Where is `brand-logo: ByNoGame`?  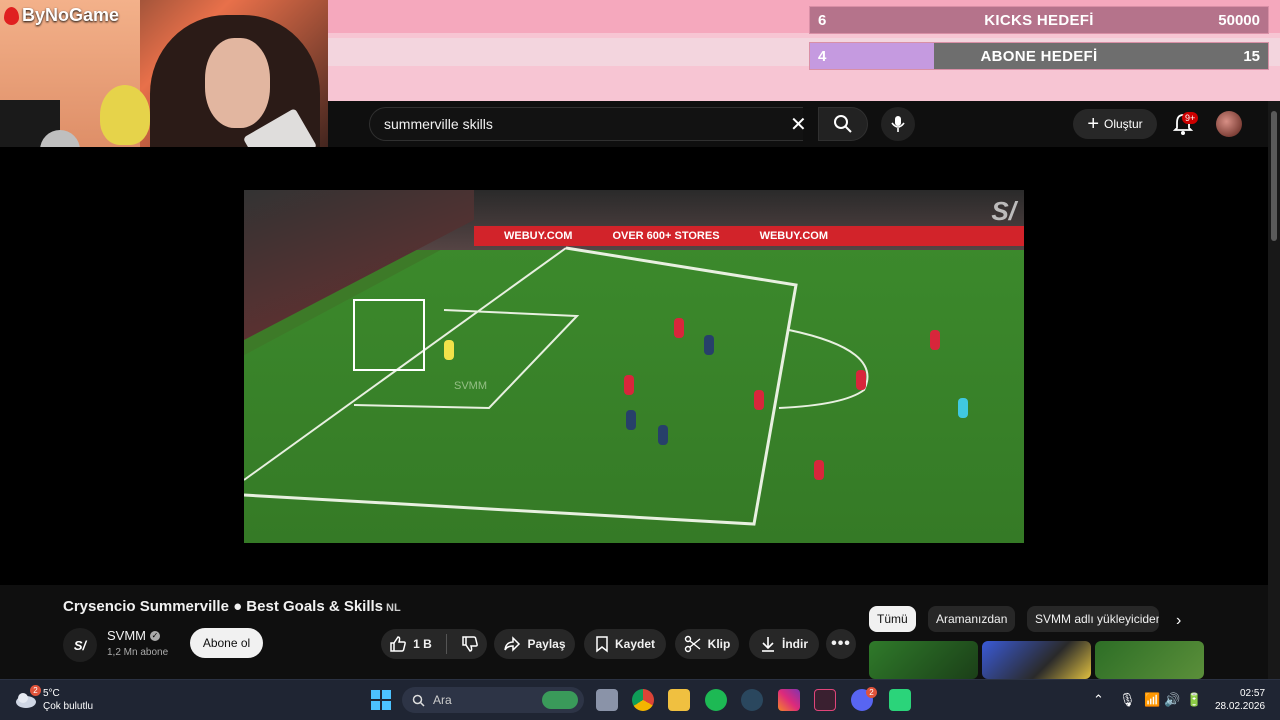 brand-logo: ByNoGame is located at coordinates (61, 15).